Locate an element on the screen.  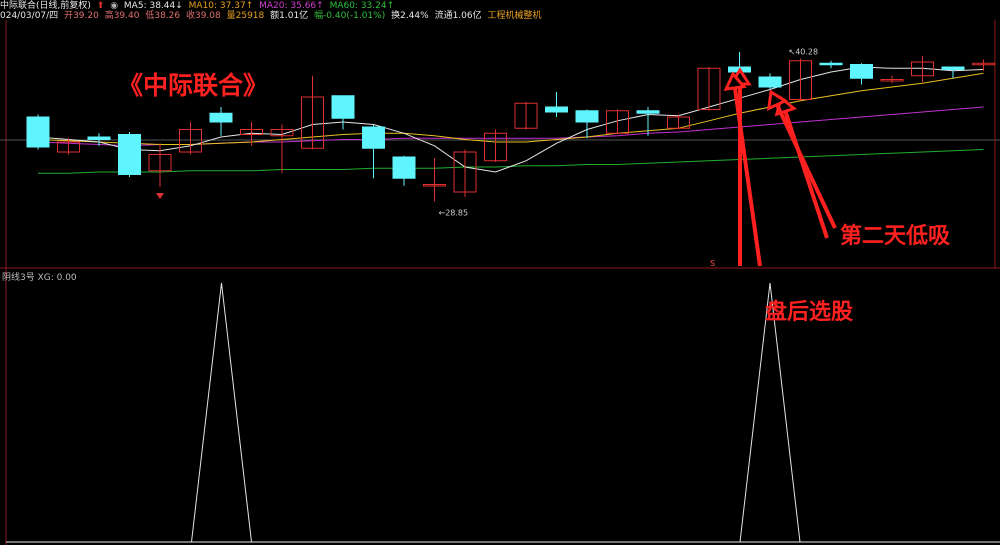
high-price-label: ↖40.28 is located at coordinates (804, 52).